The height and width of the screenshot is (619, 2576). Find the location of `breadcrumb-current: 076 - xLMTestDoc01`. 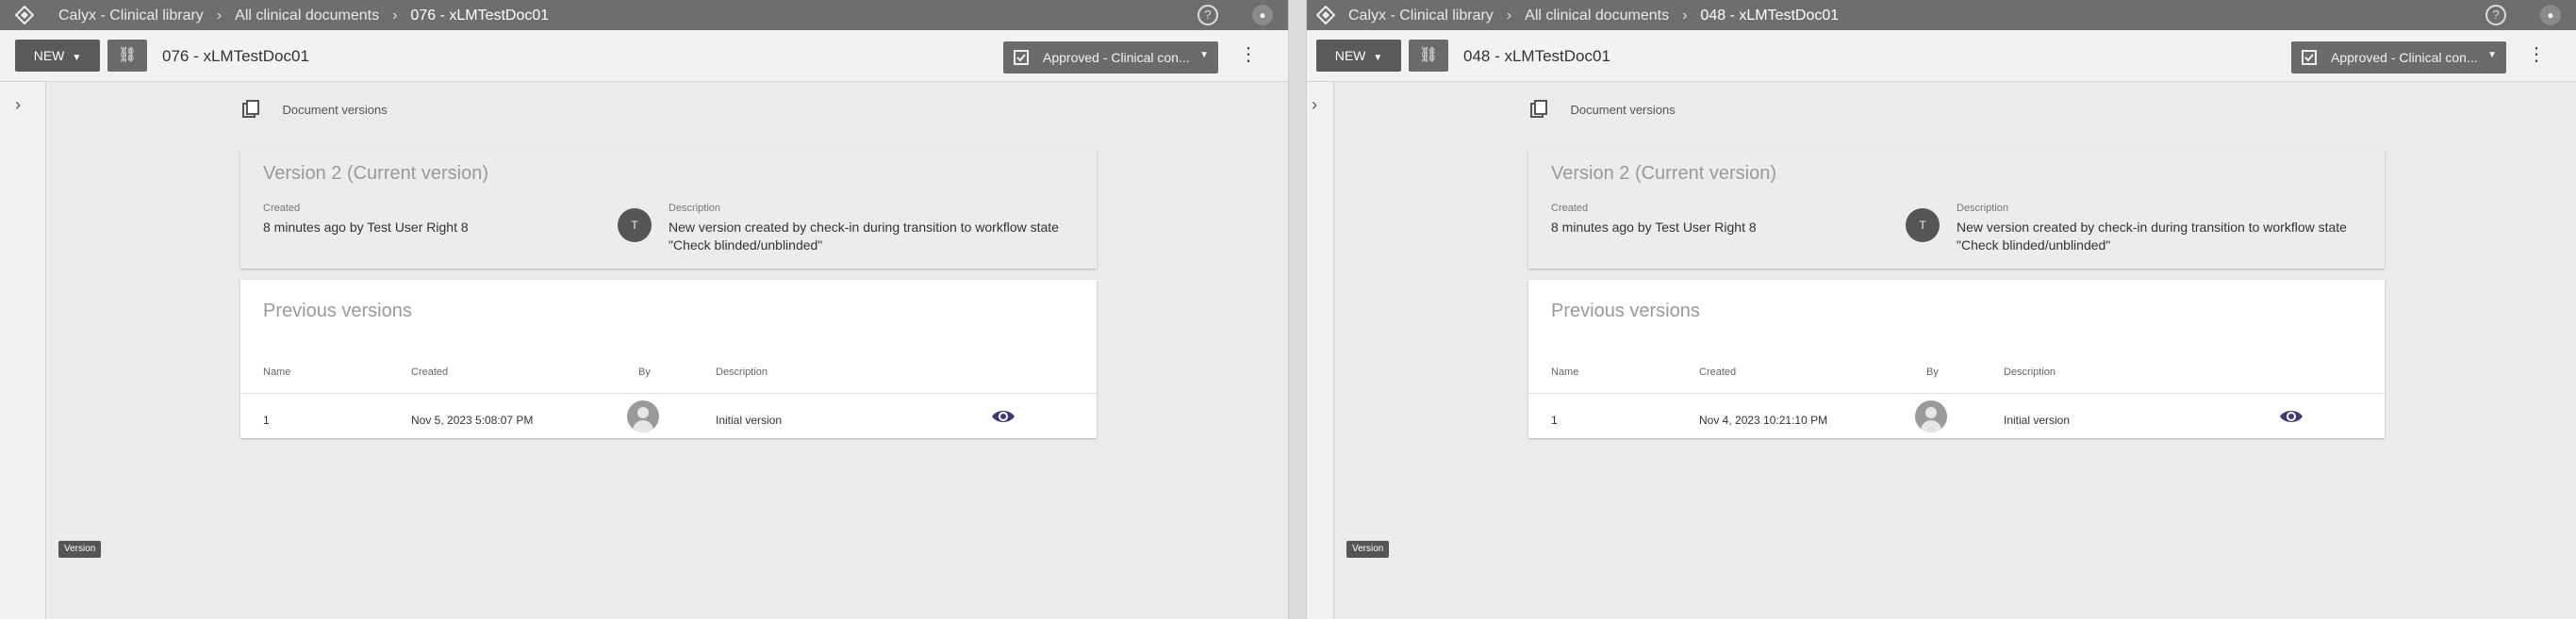

breadcrumb-current: 076 - xLMTestDoc01 is located at coordinates (480, 16).